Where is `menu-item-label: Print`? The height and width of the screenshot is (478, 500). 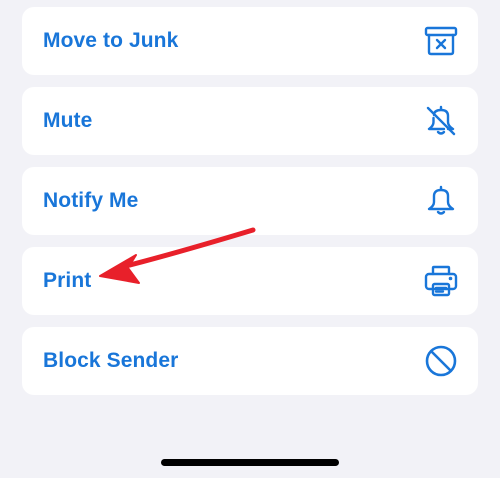
menu-item-label: Print is located at coordinates (67, 280).